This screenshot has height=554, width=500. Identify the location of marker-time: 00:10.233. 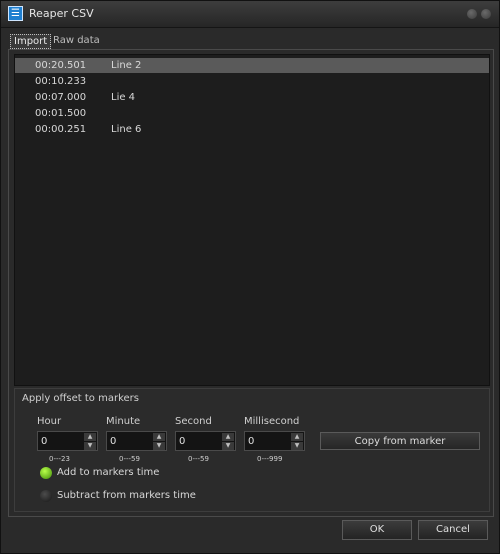
(61, 81).